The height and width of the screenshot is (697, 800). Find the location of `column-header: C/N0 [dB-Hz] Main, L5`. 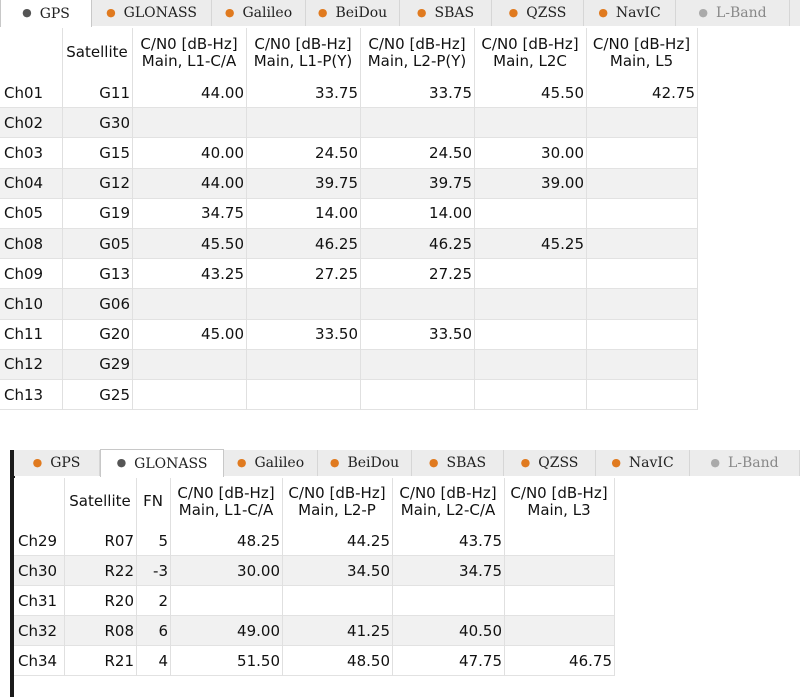

column-header: C/N0 [dB-Hz] Main, L5 is located at coordinates (641, 52).